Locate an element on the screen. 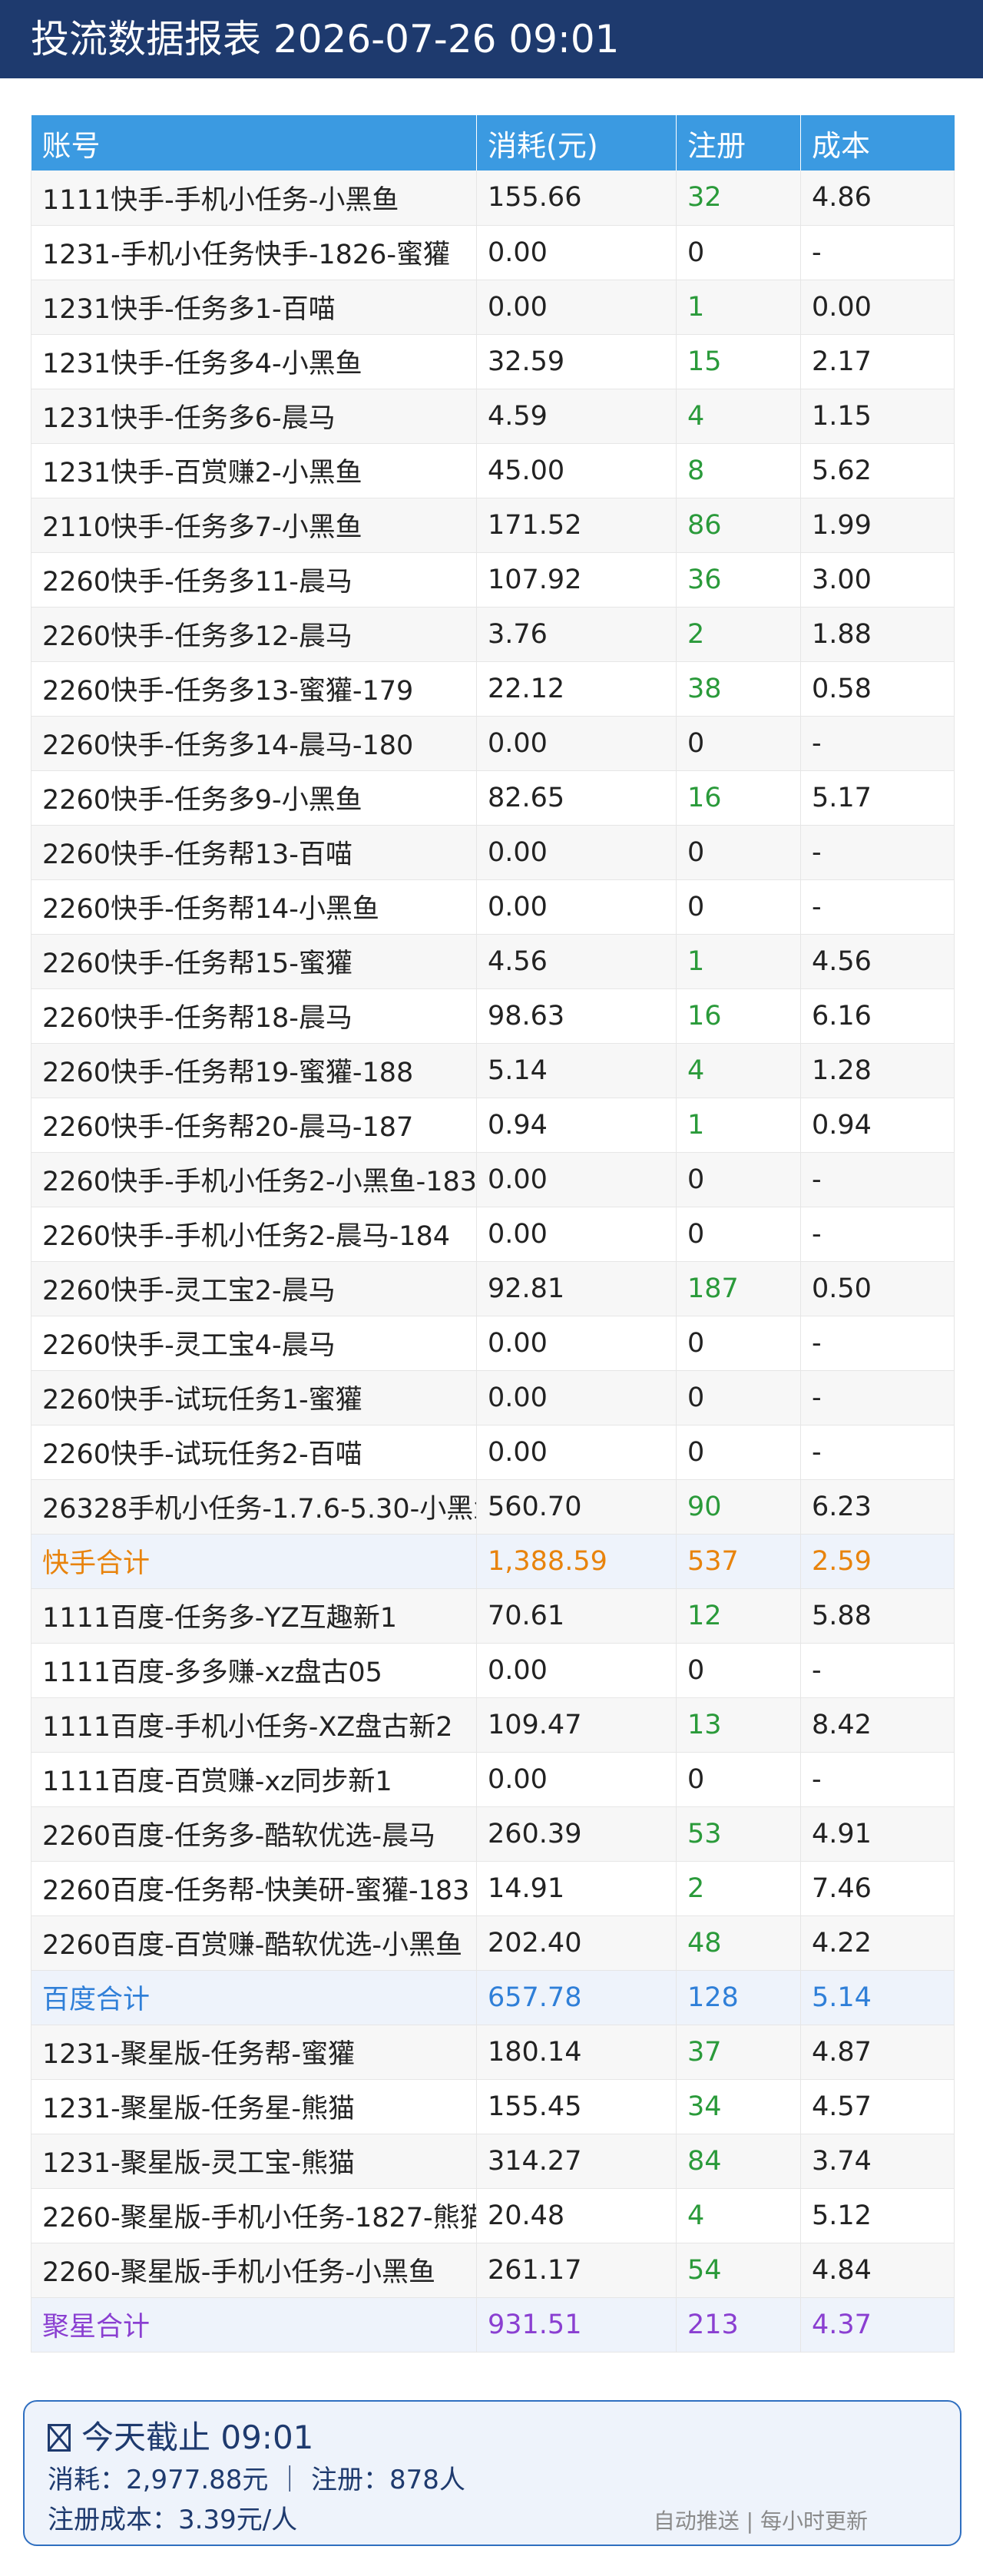 The image size is (983, 2576). table-row: 2260快手-任务多12-晨马 3.76 2 1.88 is located at coordinates (493, 634).